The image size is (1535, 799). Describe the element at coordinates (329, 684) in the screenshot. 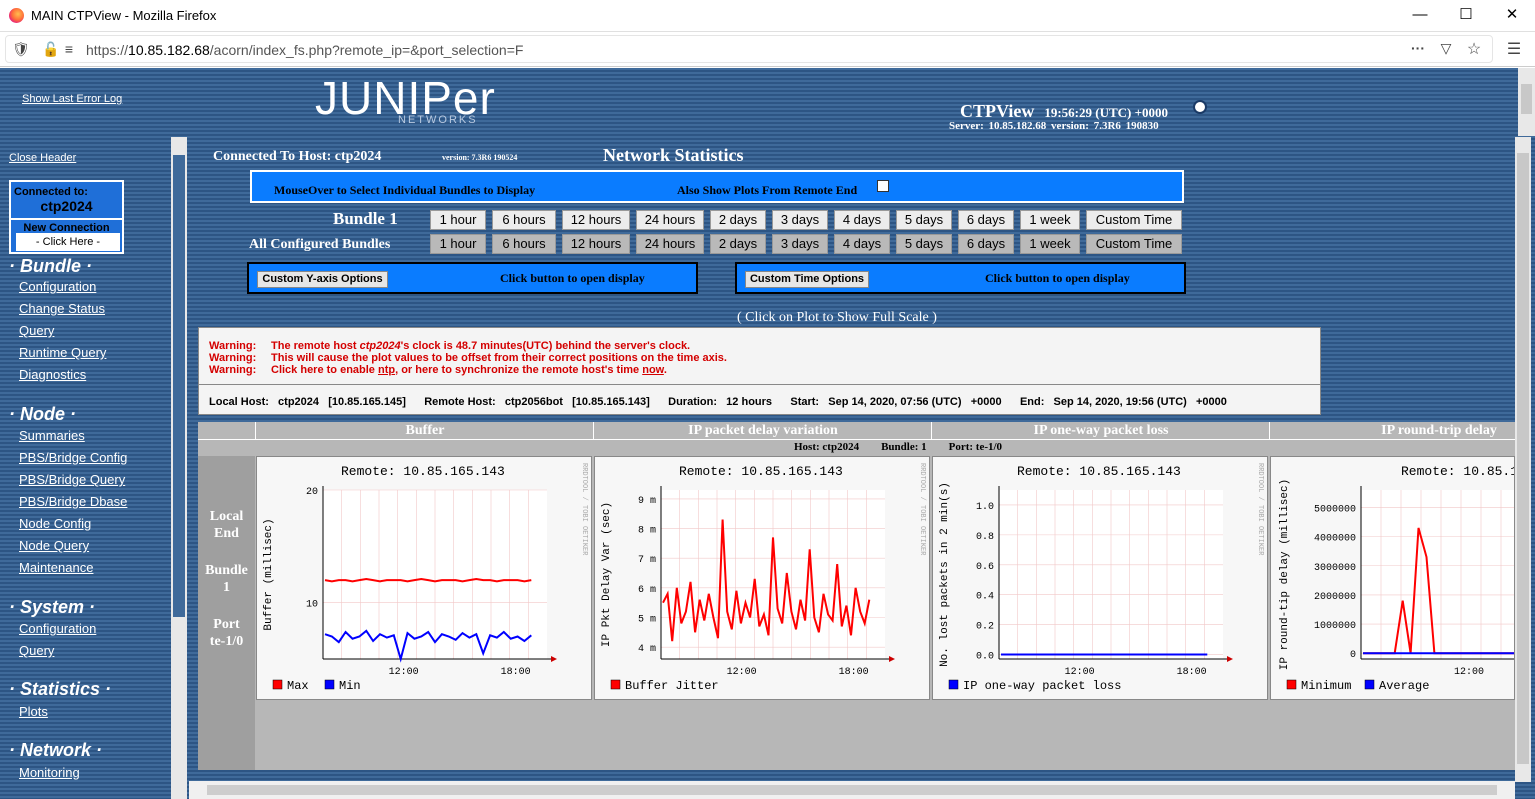

I see `legend-swatch` at that location.